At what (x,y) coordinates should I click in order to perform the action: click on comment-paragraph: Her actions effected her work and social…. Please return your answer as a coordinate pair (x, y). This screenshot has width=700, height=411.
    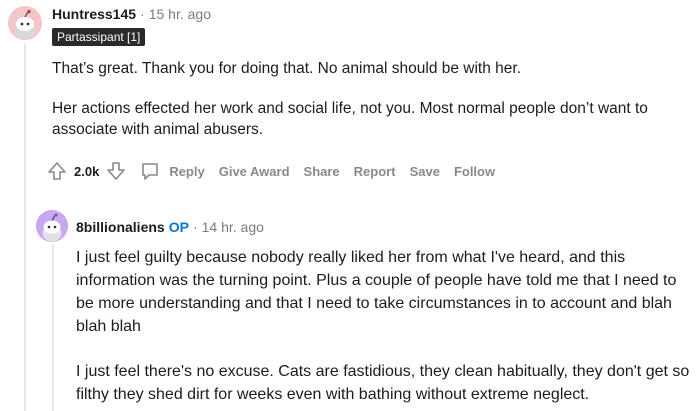
    Looking at the image, I should click on (350, 119).